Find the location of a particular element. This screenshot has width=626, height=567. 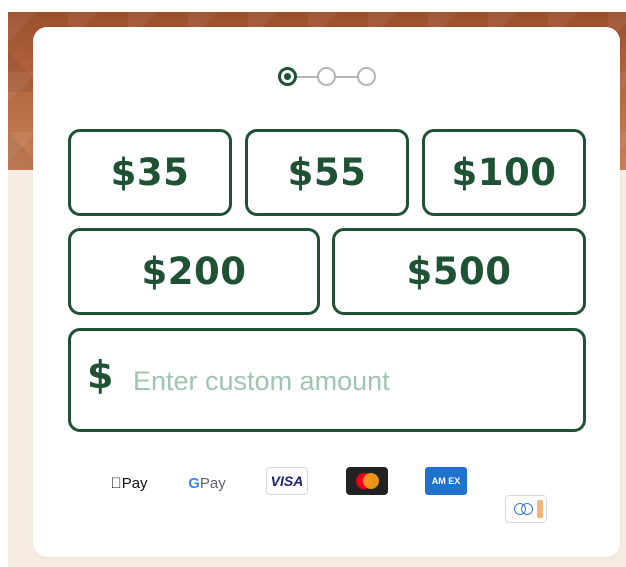

apple-pay-label: Pay is located at coordinates (132, 483).